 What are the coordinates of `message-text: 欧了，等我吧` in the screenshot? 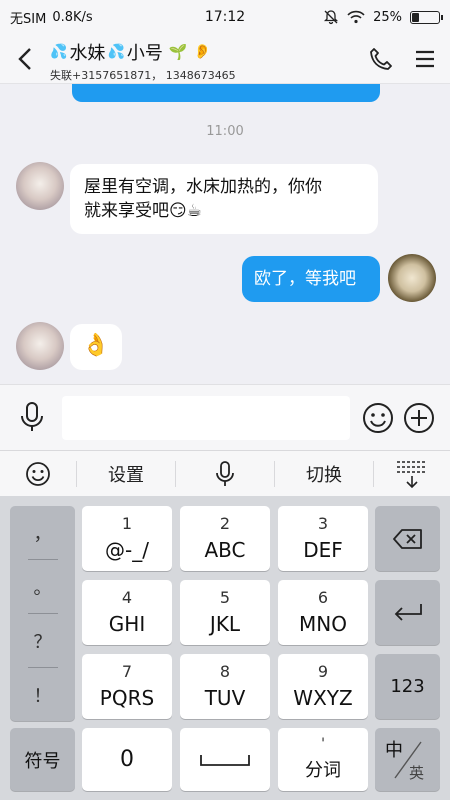 It's located at (305, 279).